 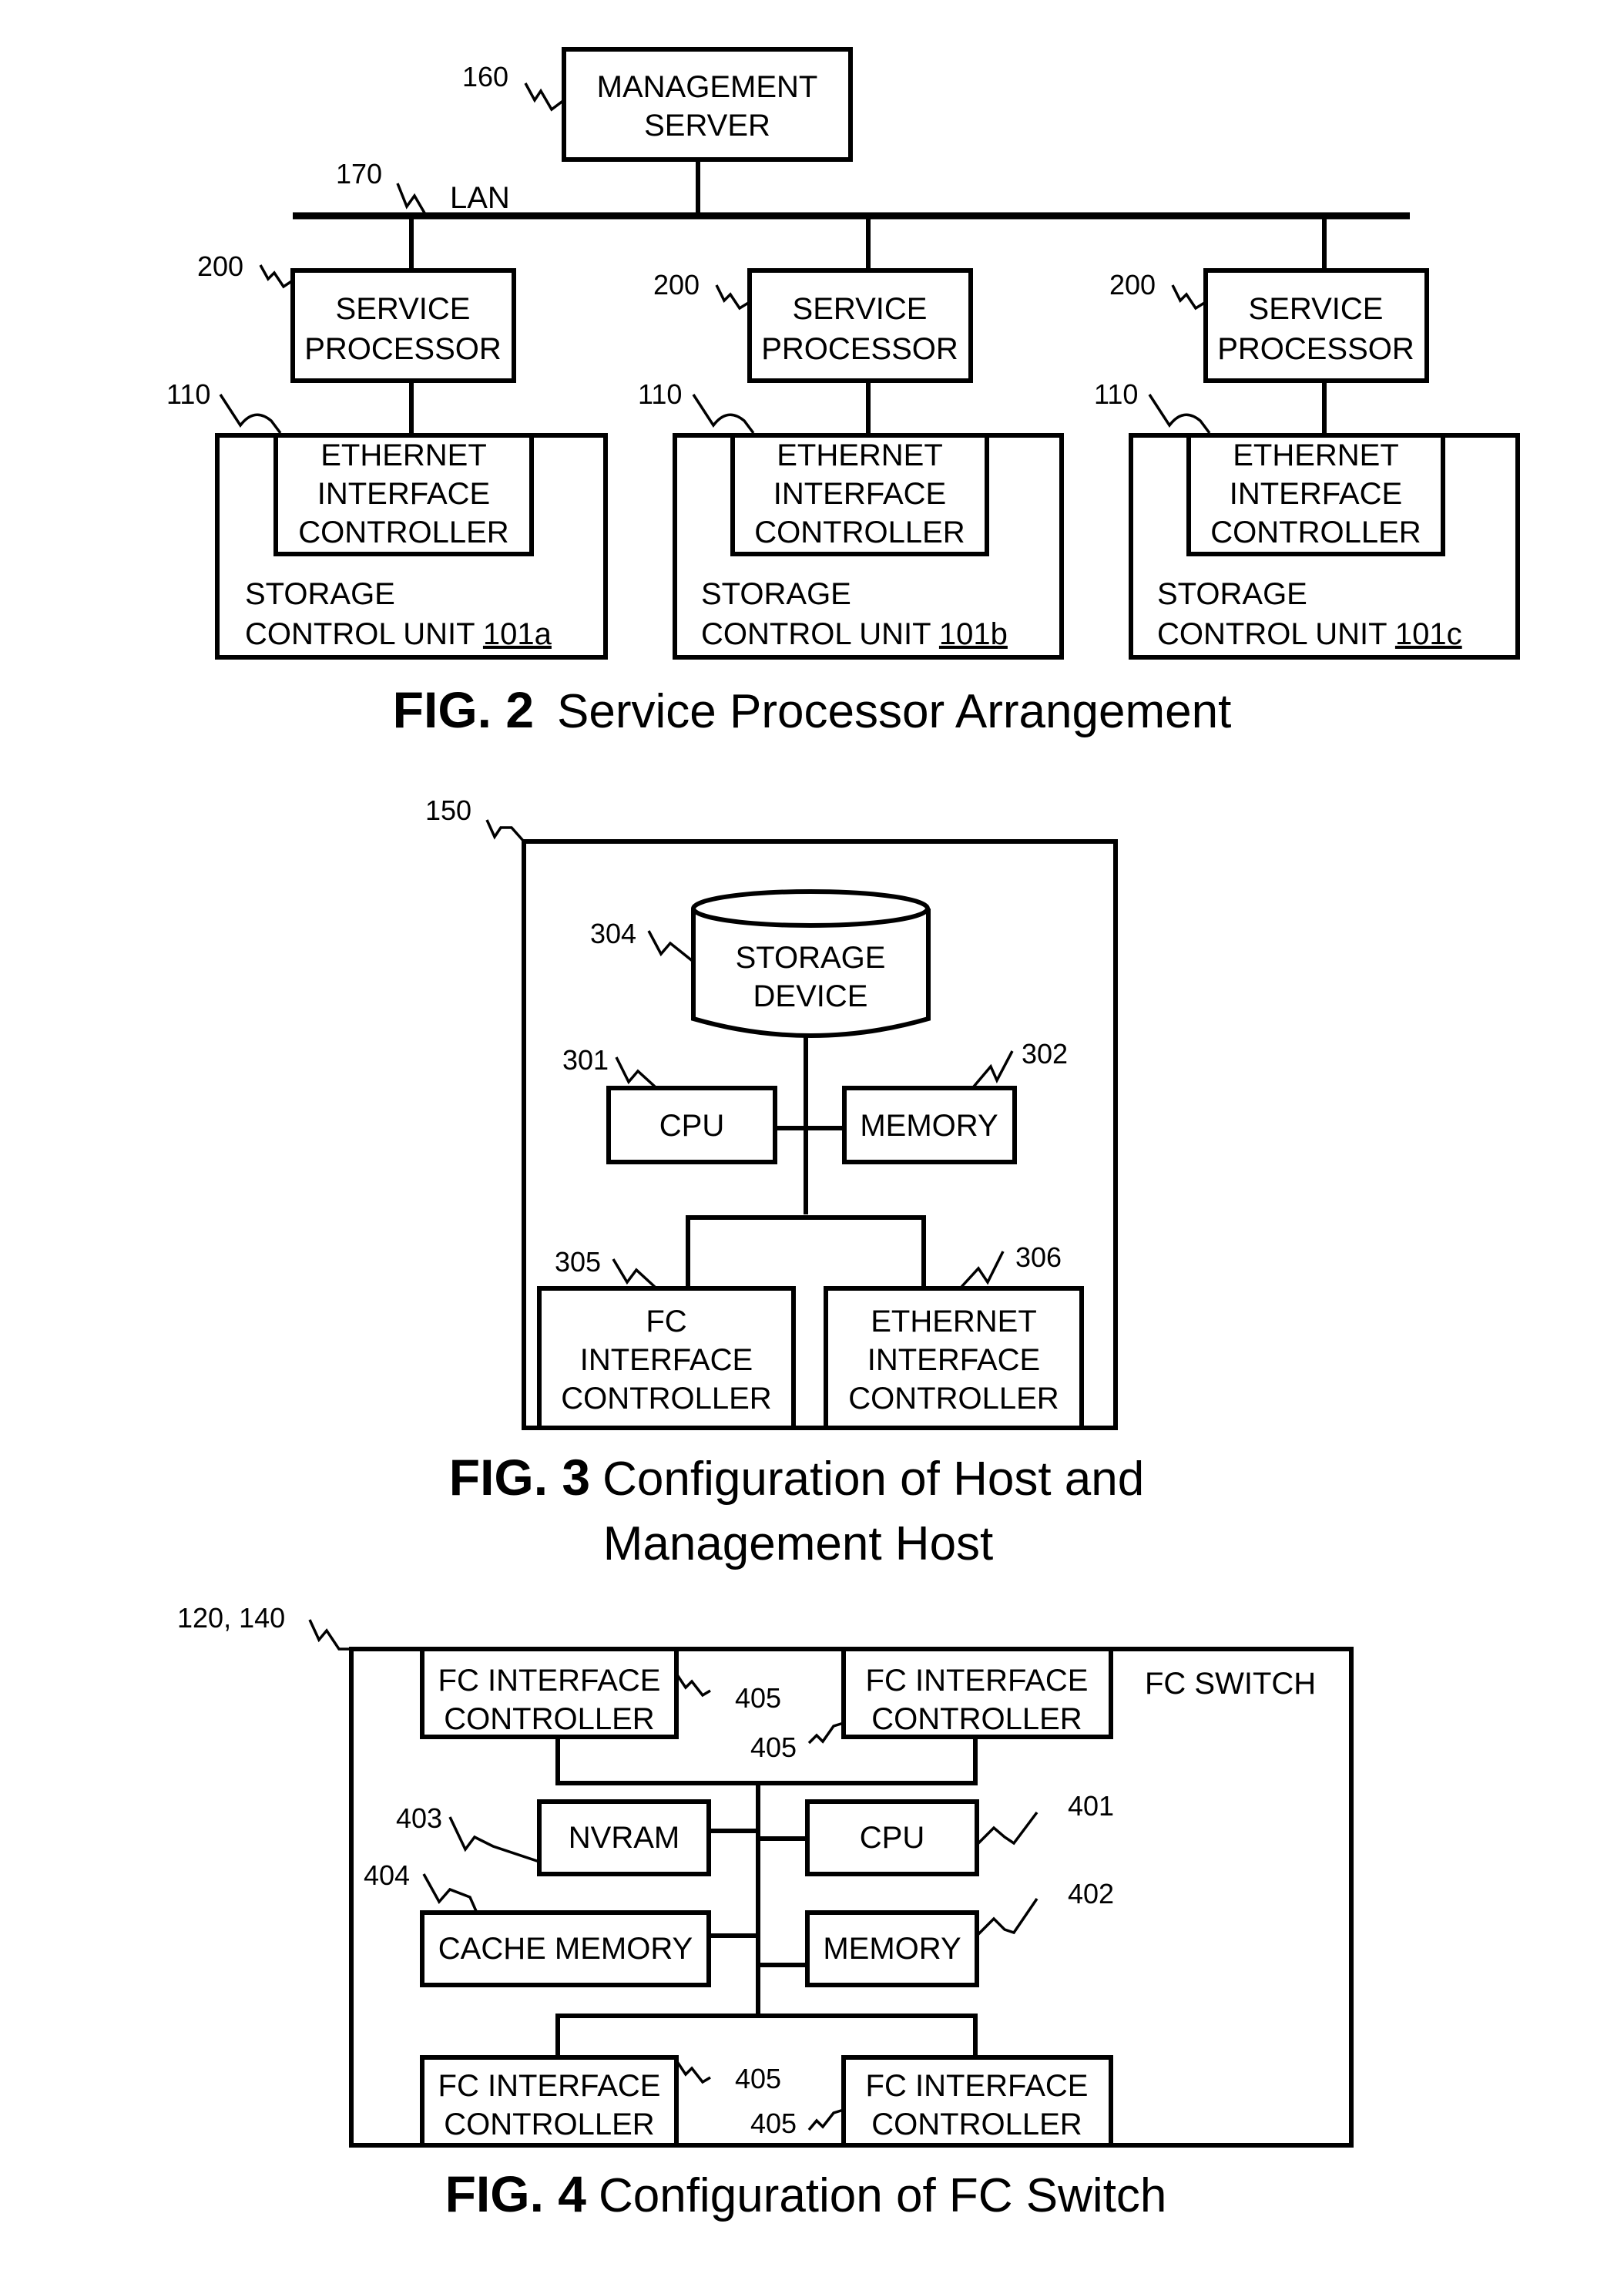 What do you see at coordinates (565, 1949) in the screenshot?
I see `cache-memory-label: CACHE MEMORY` at bounding box center [565, 1949].